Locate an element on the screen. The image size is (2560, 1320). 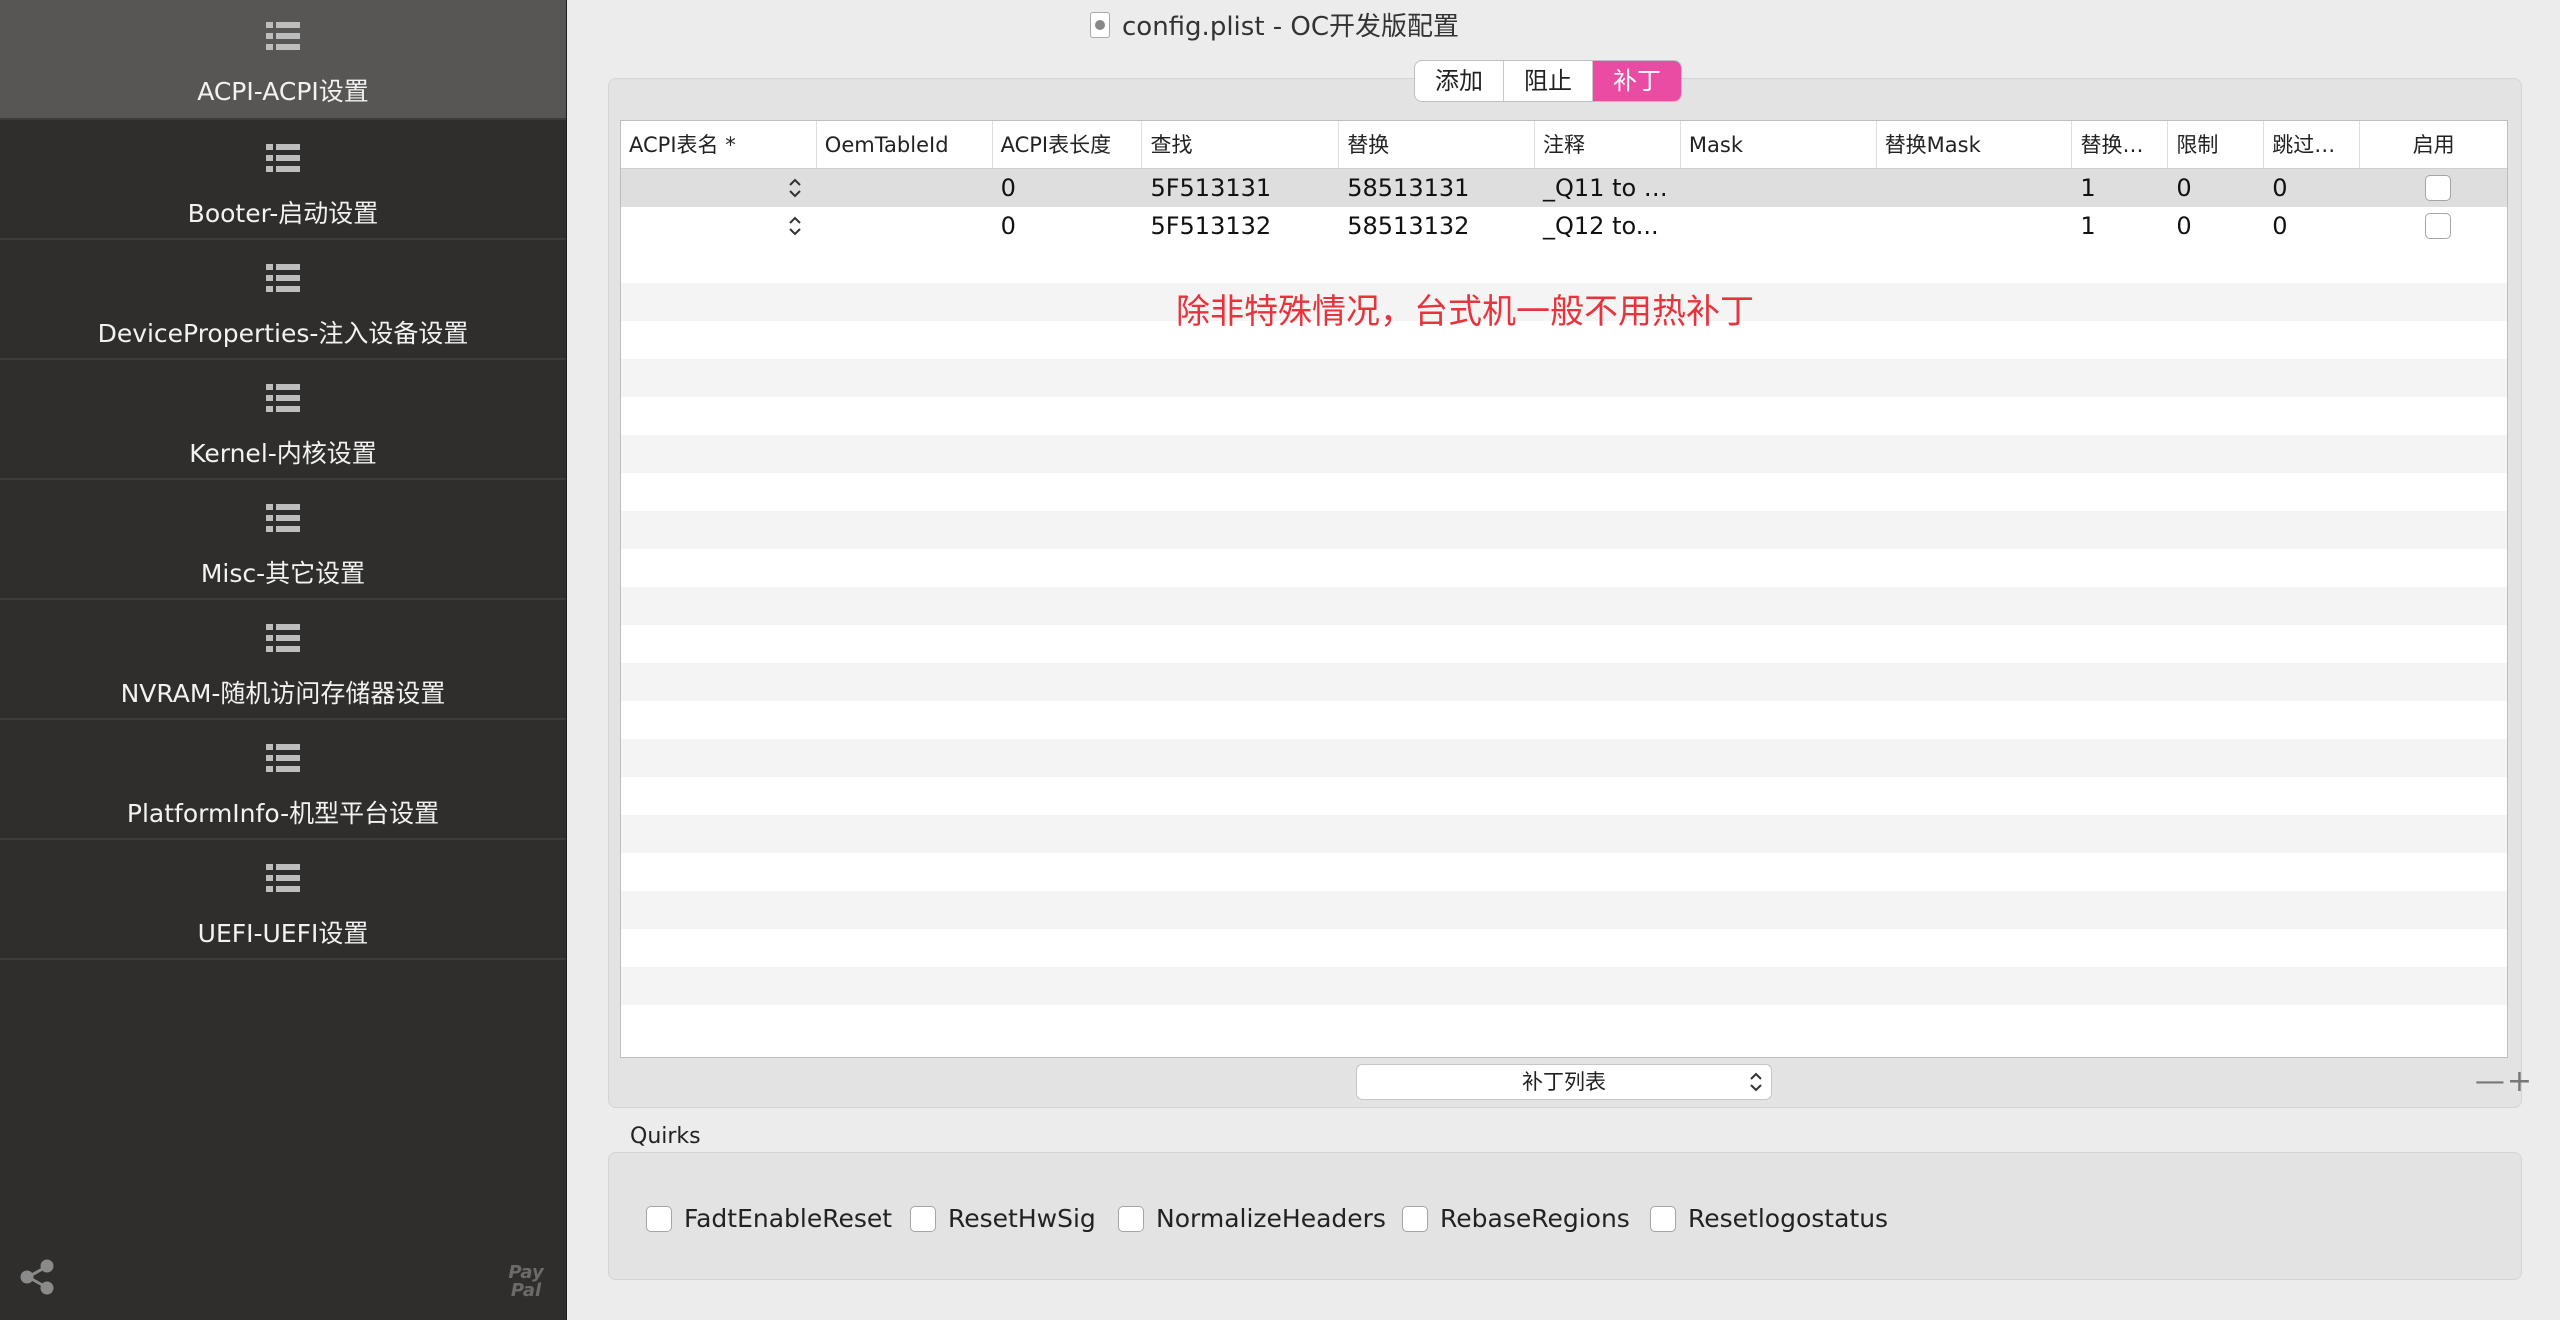
sidebar-item-acpi: ACPI-ACPI设置 is located at coordinates (283, 60).